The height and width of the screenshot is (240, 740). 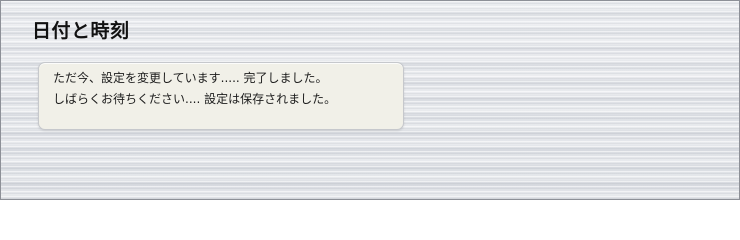 I want to click on status-message-line-1: ただ今、設定を変更しています..... 完了しました。, so click(x=190, y=78).